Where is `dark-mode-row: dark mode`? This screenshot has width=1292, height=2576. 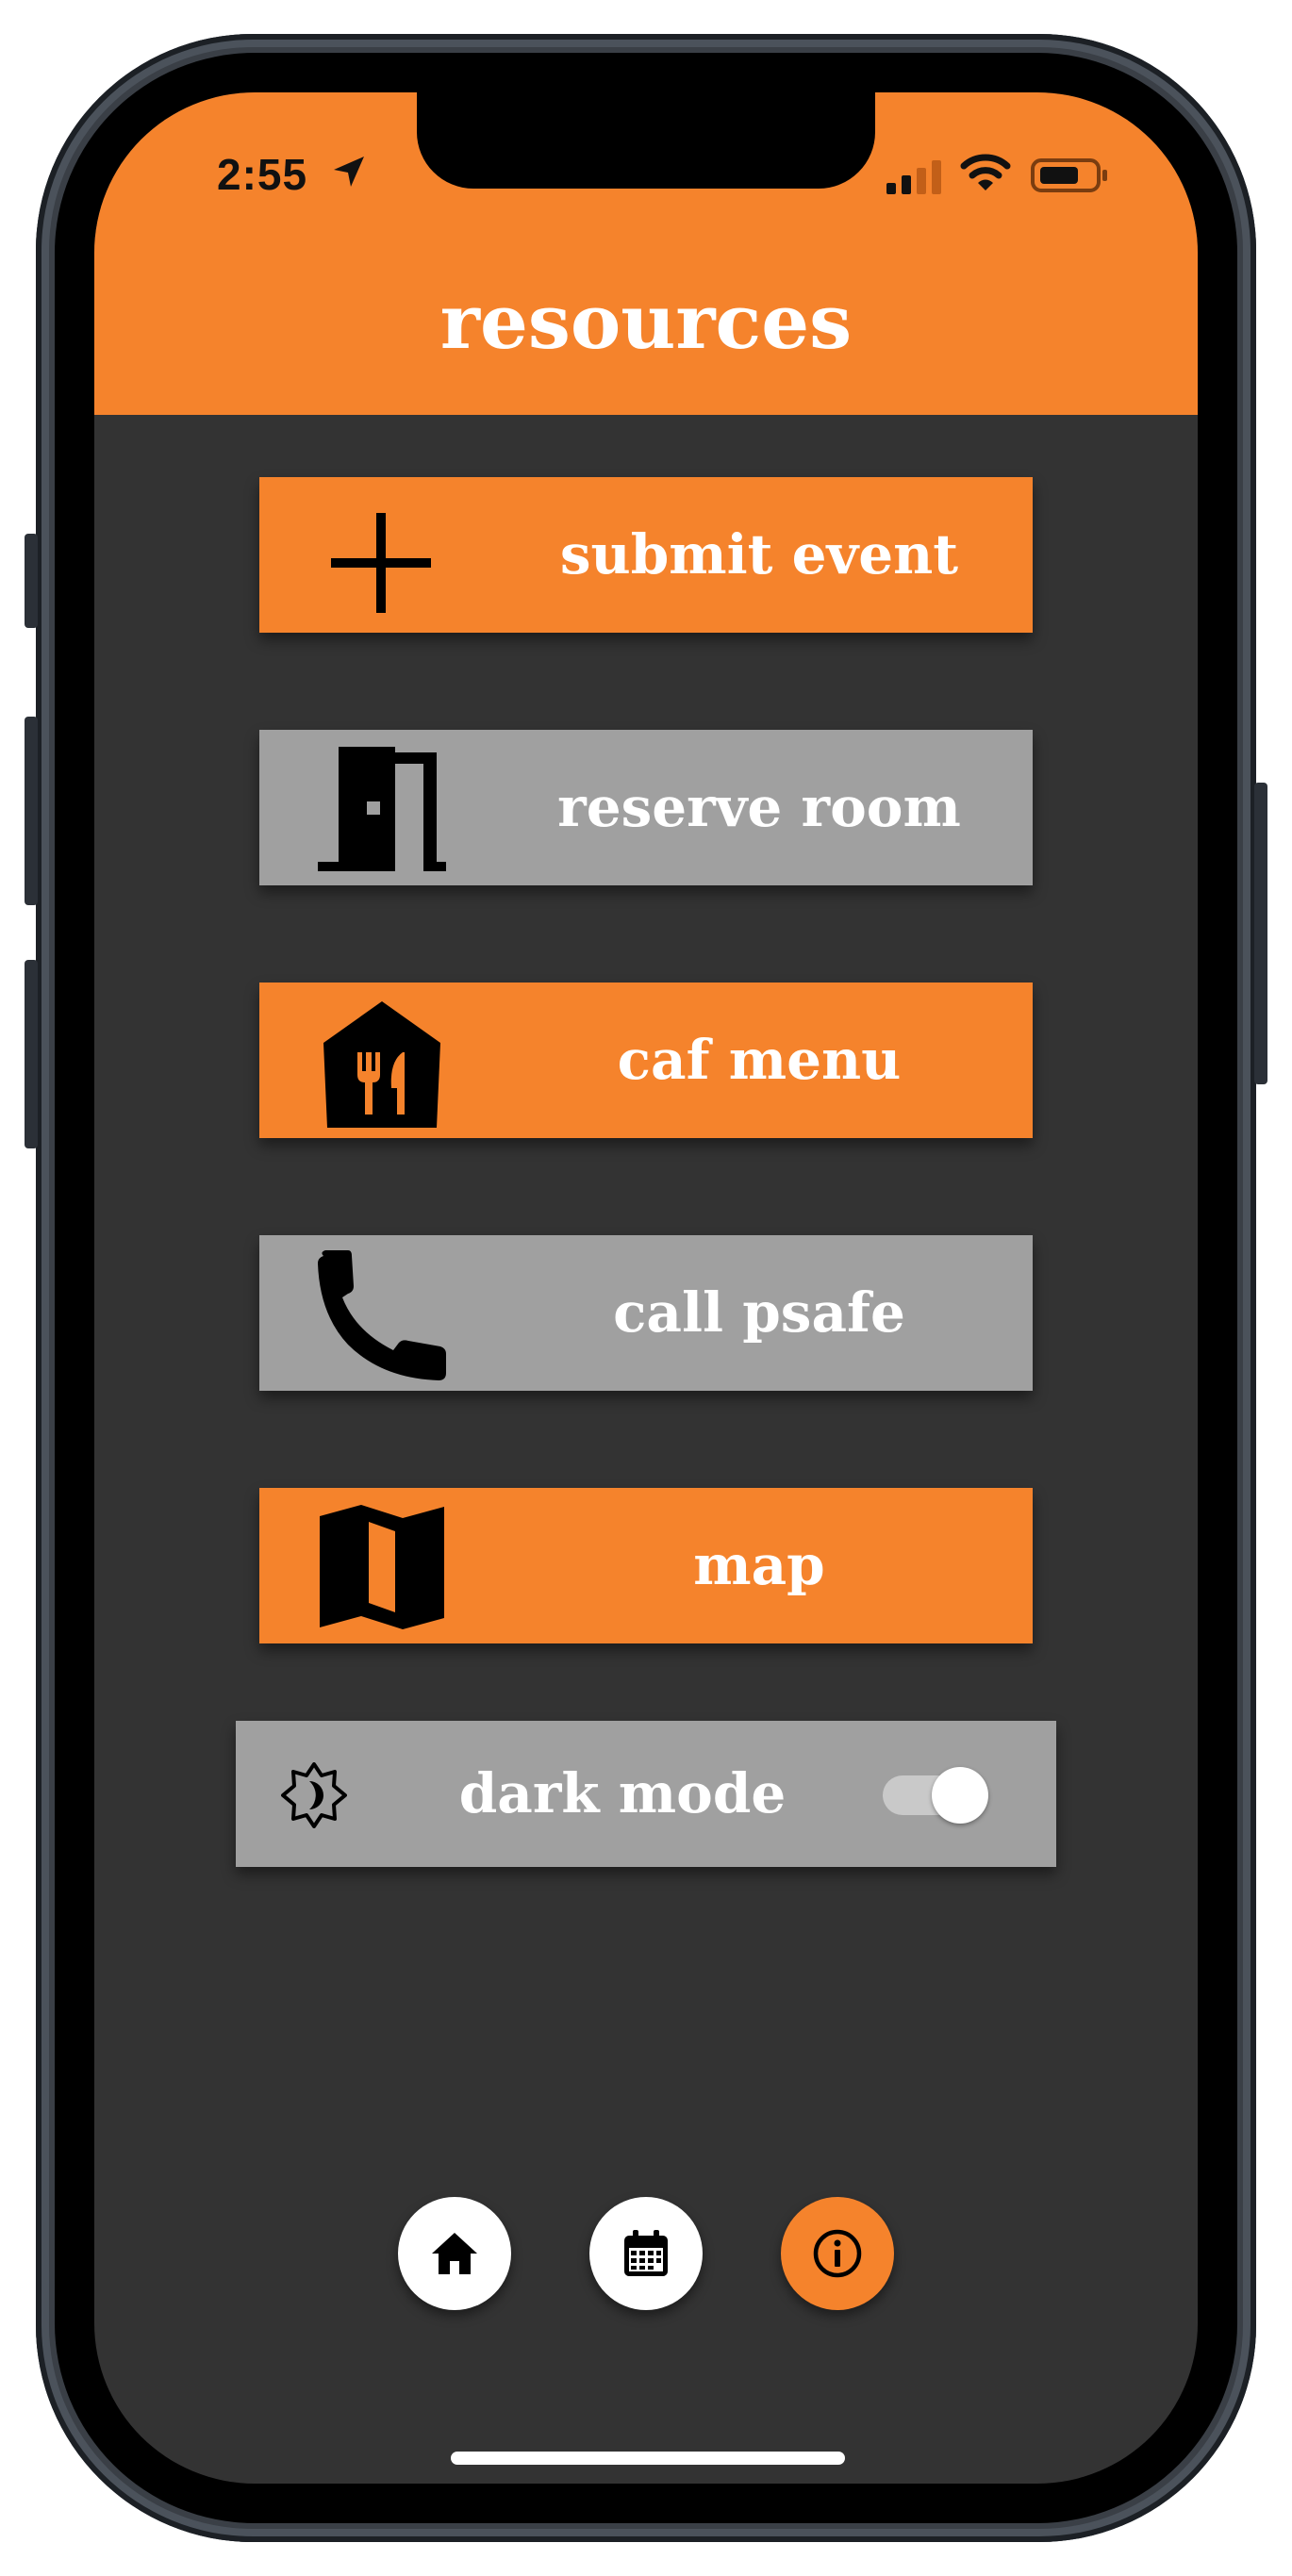 dark-mode-row: dark mode is located at coordinates (646, 1794).